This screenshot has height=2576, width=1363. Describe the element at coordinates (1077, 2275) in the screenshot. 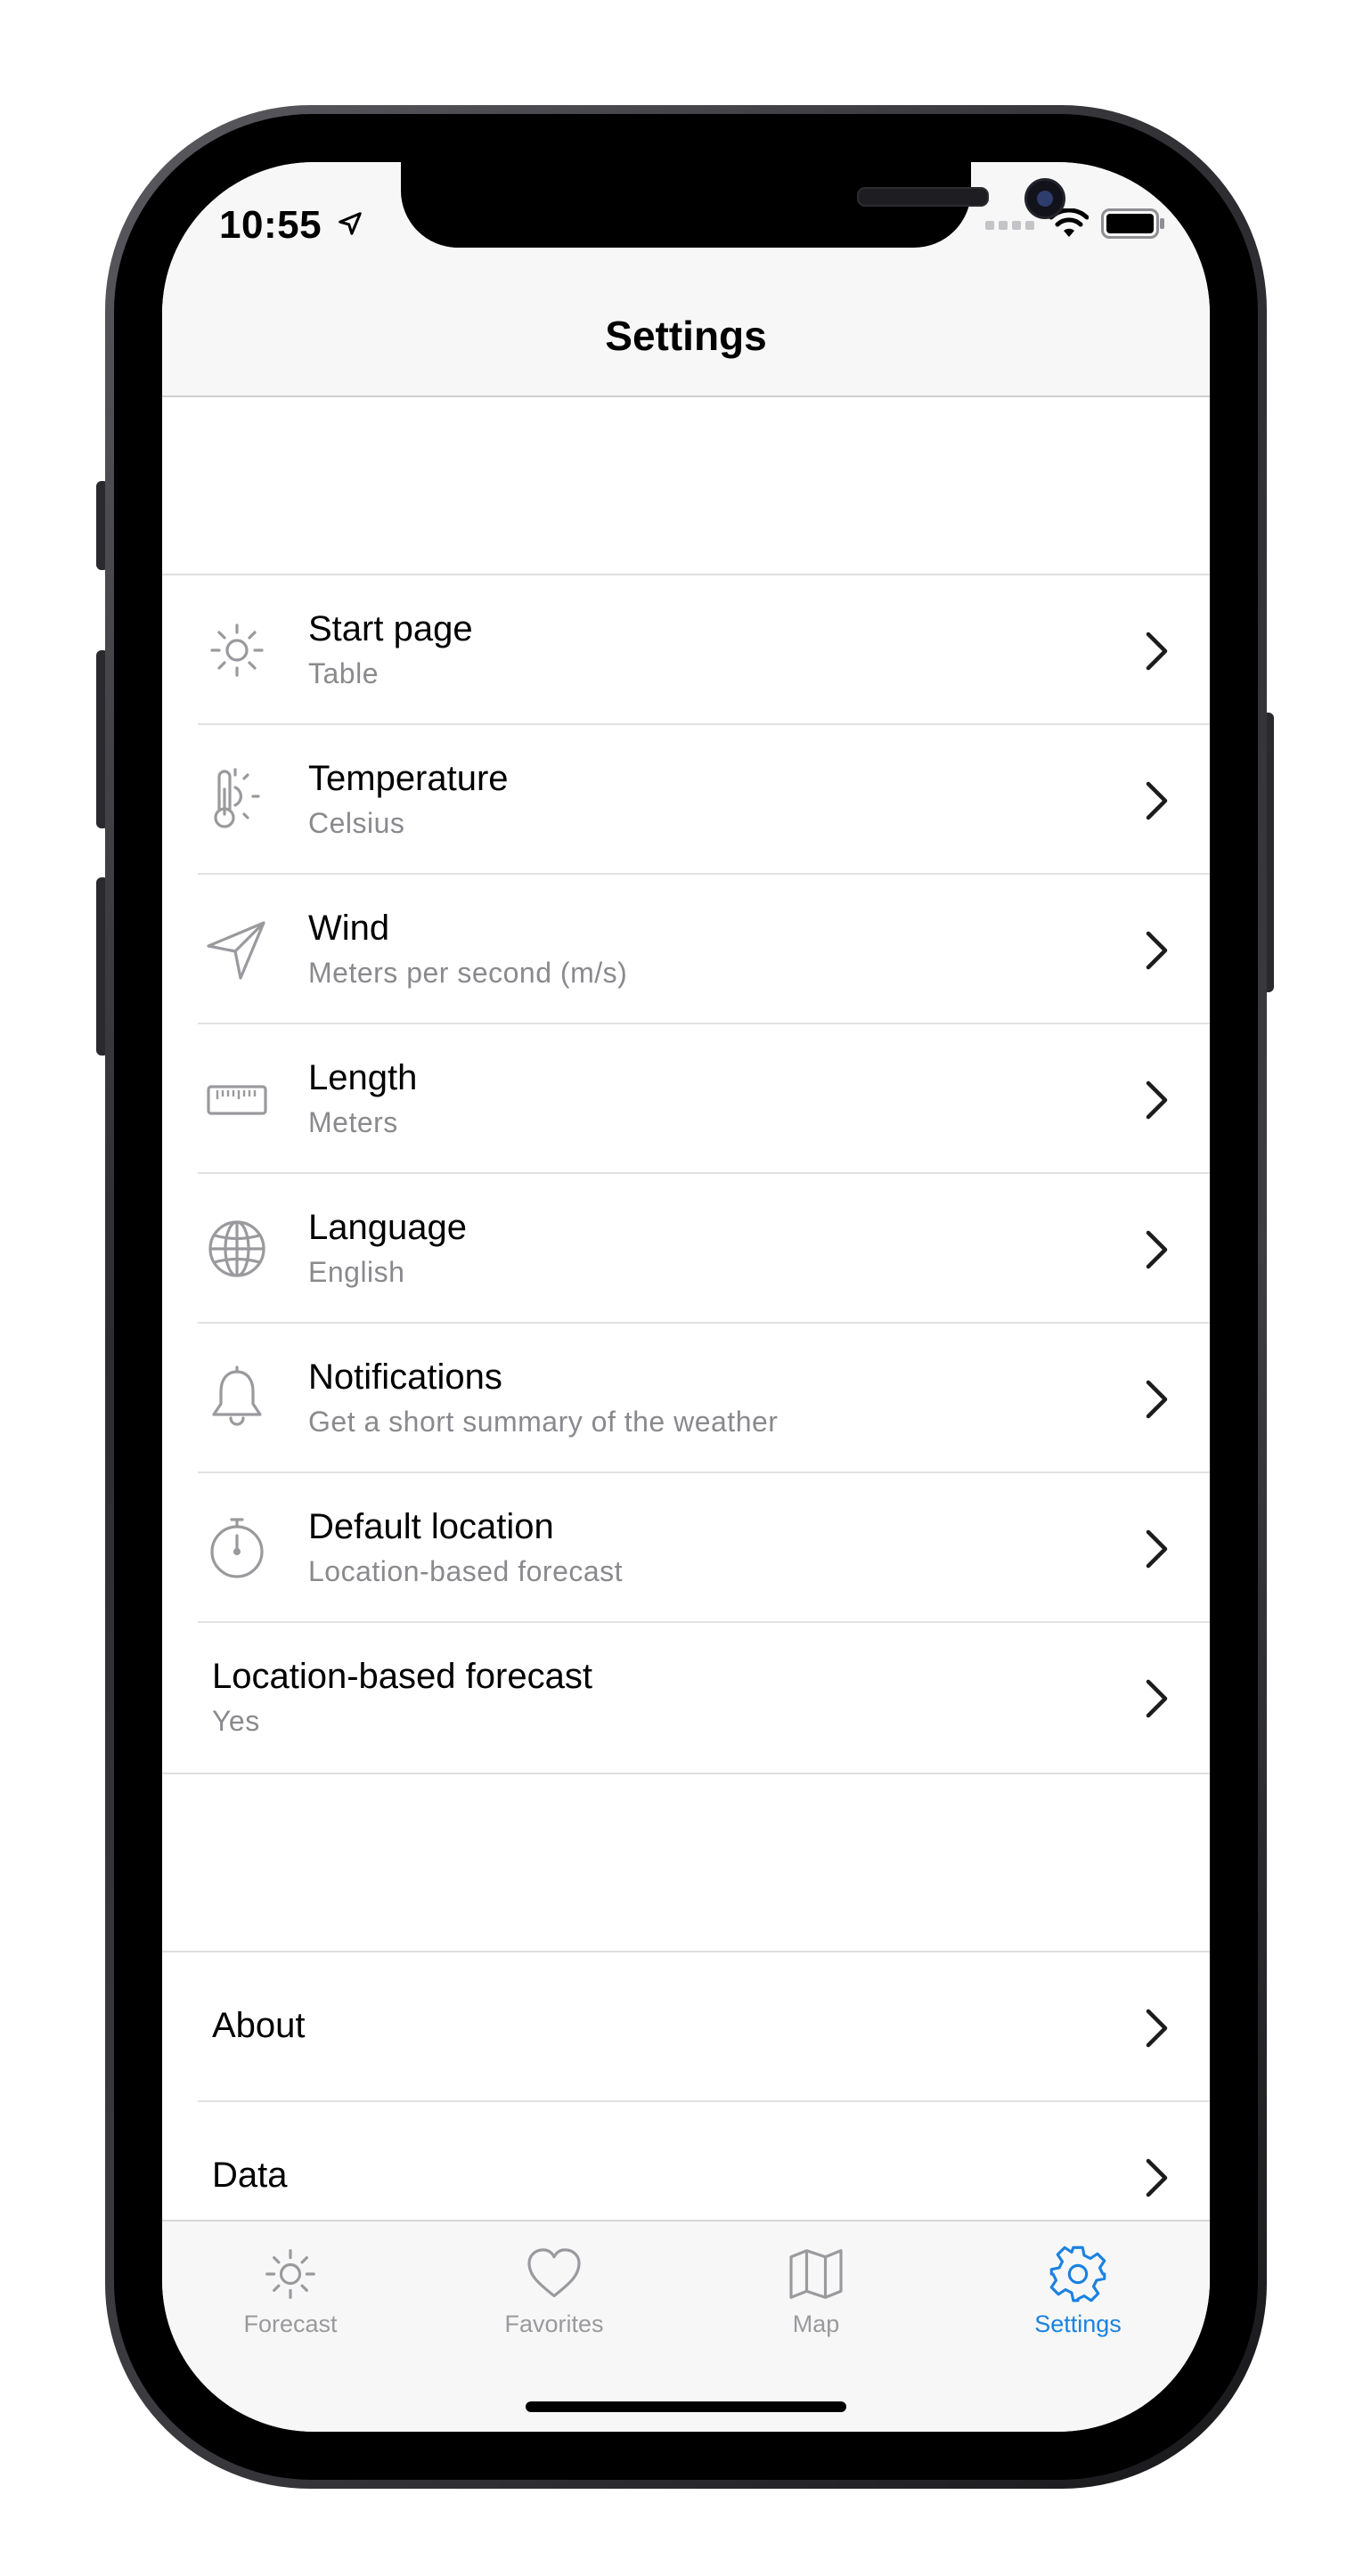

I see `gear-icon` at that location.